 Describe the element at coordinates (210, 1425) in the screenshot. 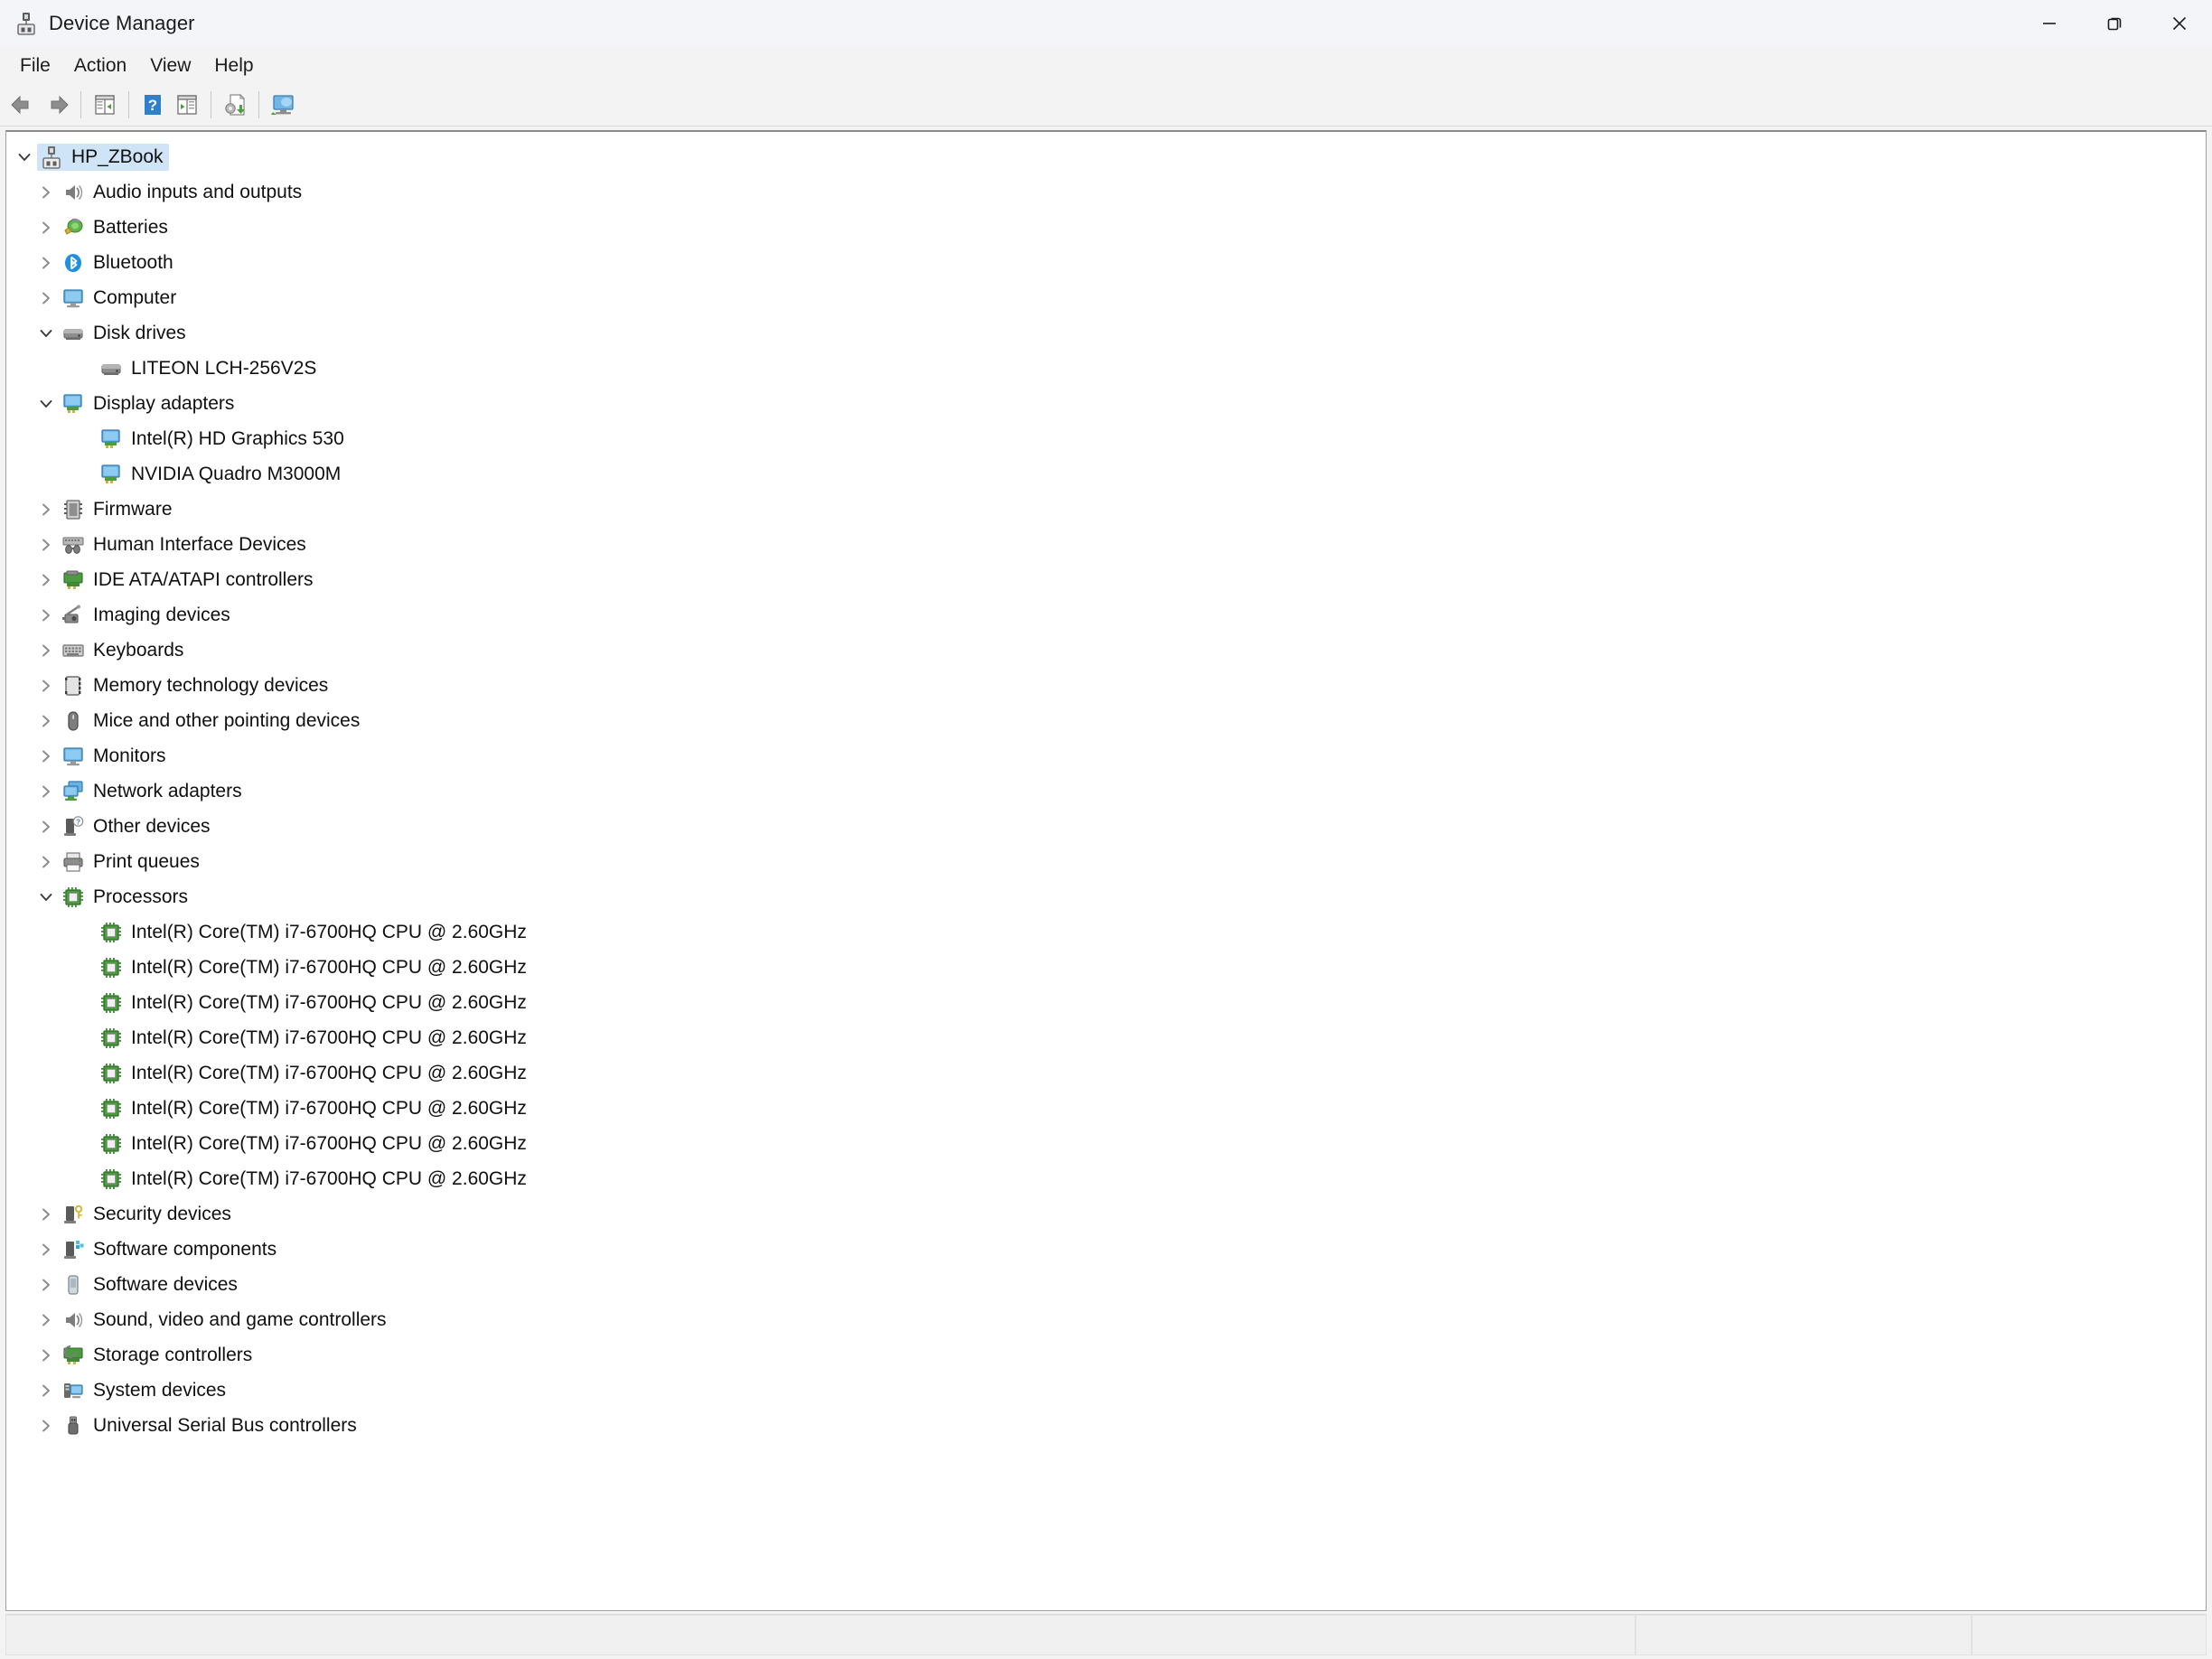

I see `tree-item-body: Universal Serial Bus controllers` at that location.